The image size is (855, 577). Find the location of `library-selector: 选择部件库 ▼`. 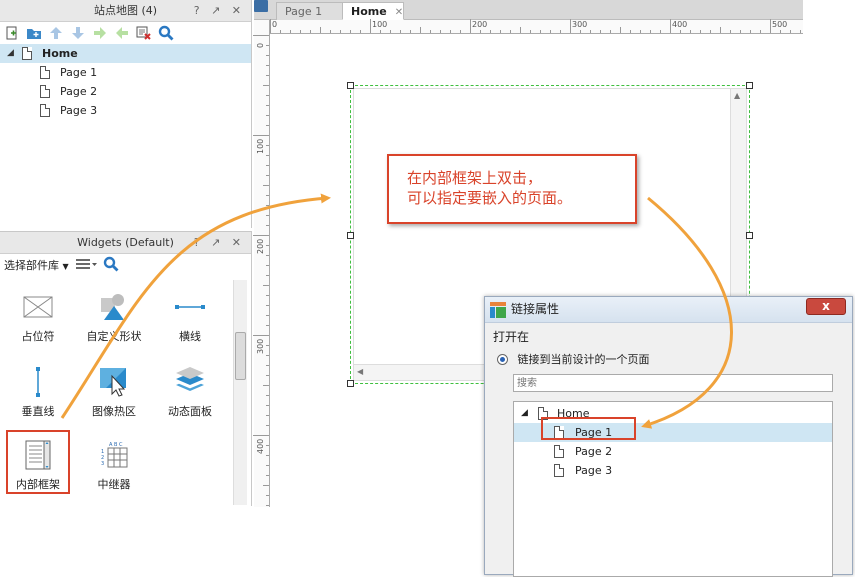

library-selector: 选择部件库 ▼ is located at coordinates (36, 265).